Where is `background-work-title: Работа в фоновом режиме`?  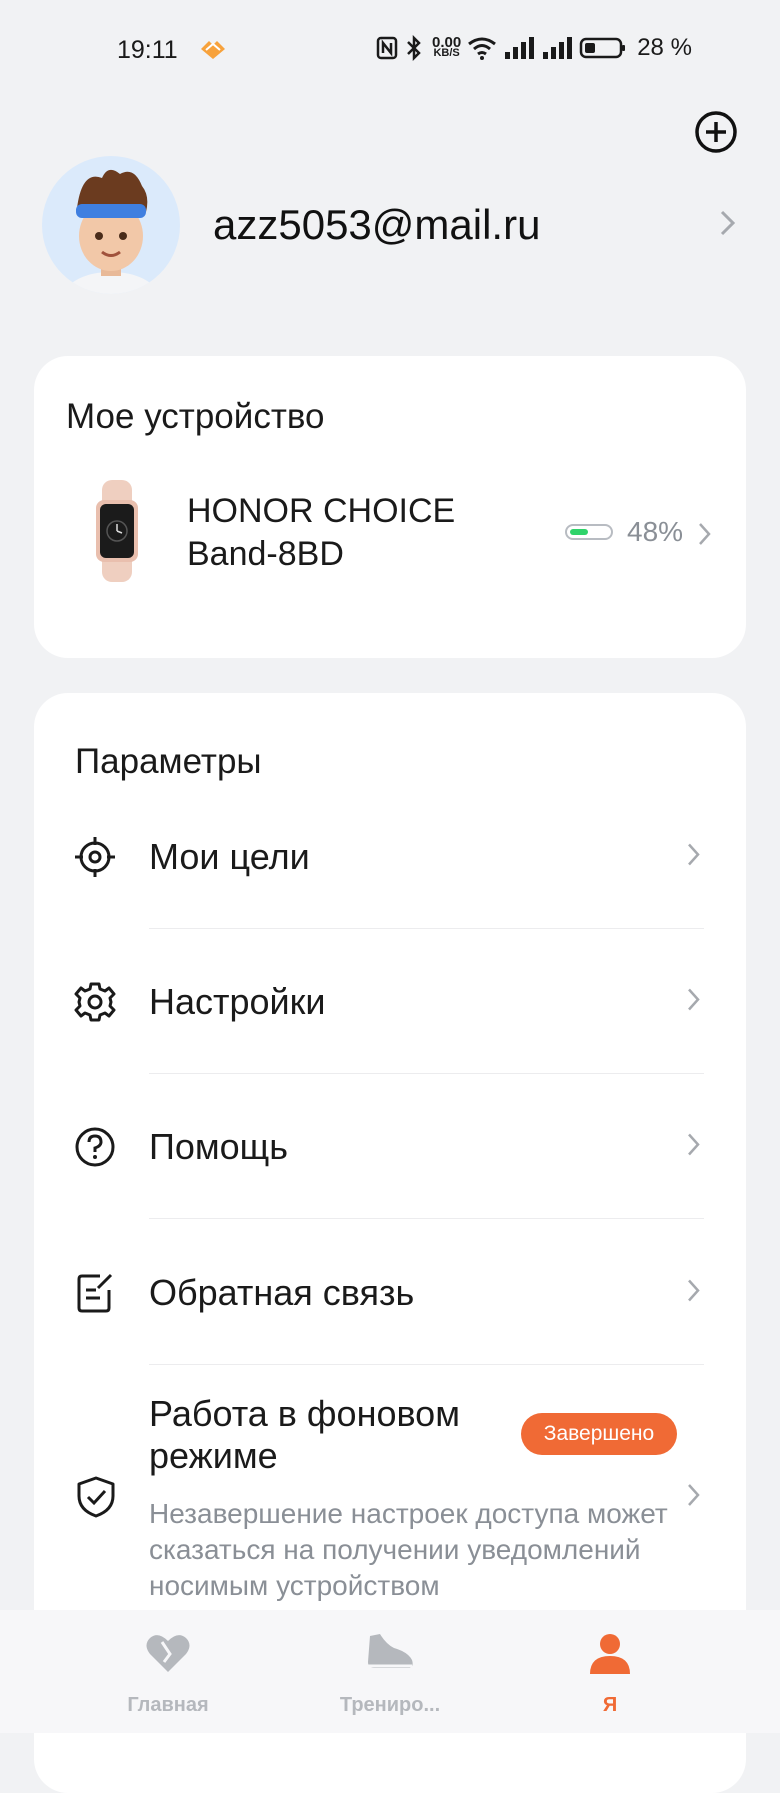 background-work-title: Работа в фоновом режиме is located at coordinates (329, 1435).